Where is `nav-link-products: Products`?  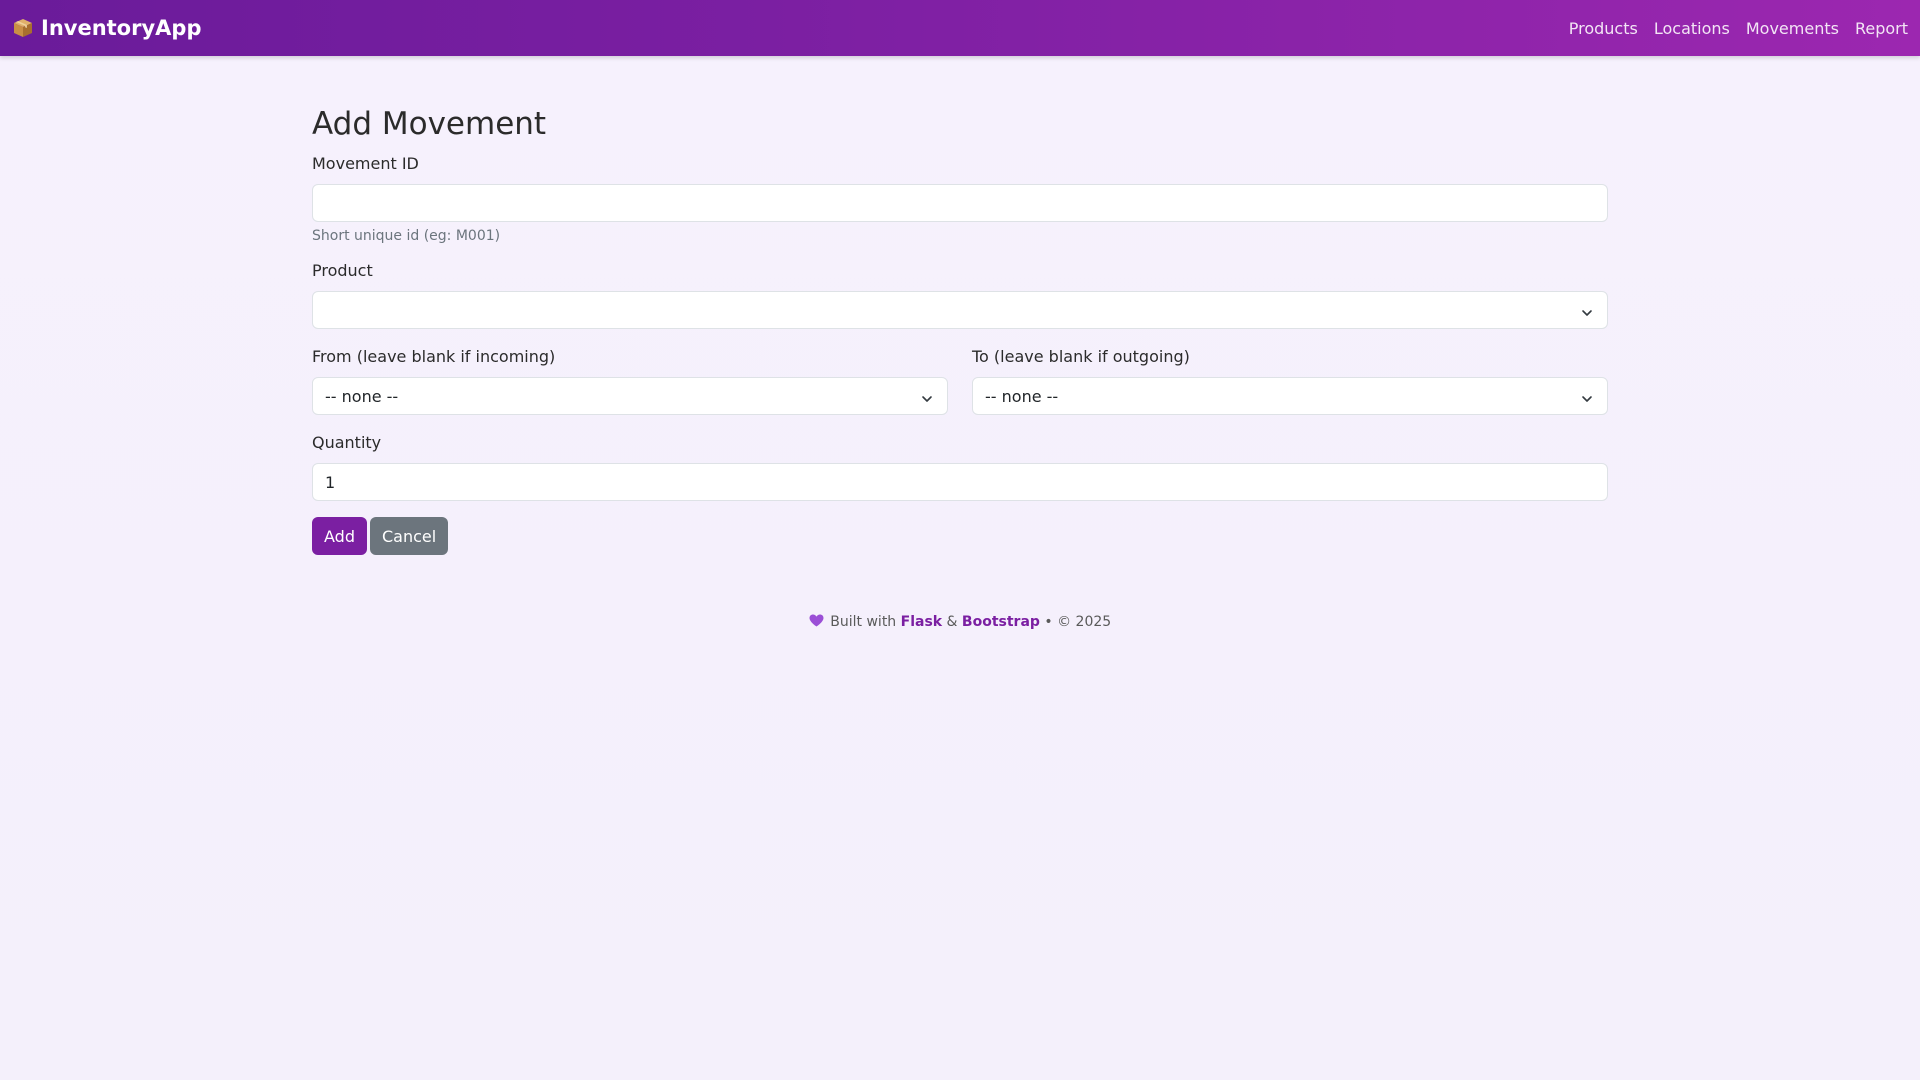 nav-link-products: Products is located at coordinates (1603, 28).